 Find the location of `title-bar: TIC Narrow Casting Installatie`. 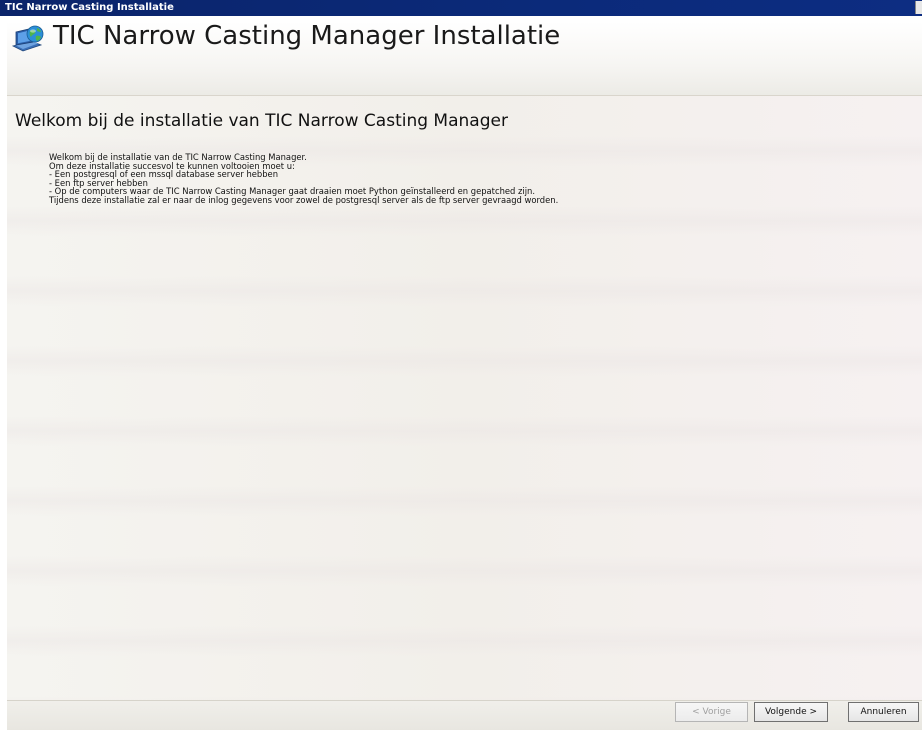

title-bar: TIC Narrow Casting Installatie is located at coordinates (461, 8).